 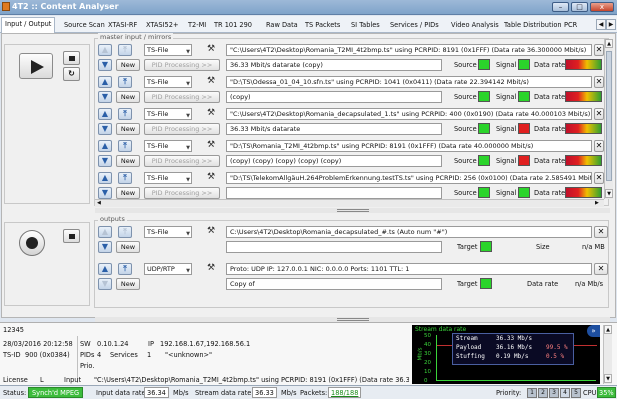 I want to click on tab-services-pids: Services / PIDs, so click(x=414, y=26).